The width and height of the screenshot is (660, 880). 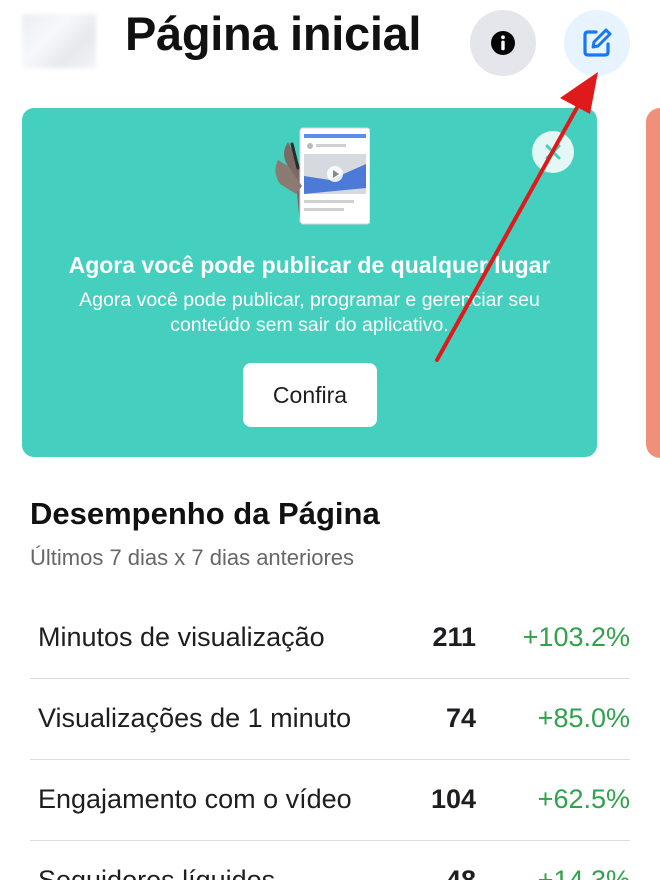 I want to click on edit-button, so click(x=597, y=43).